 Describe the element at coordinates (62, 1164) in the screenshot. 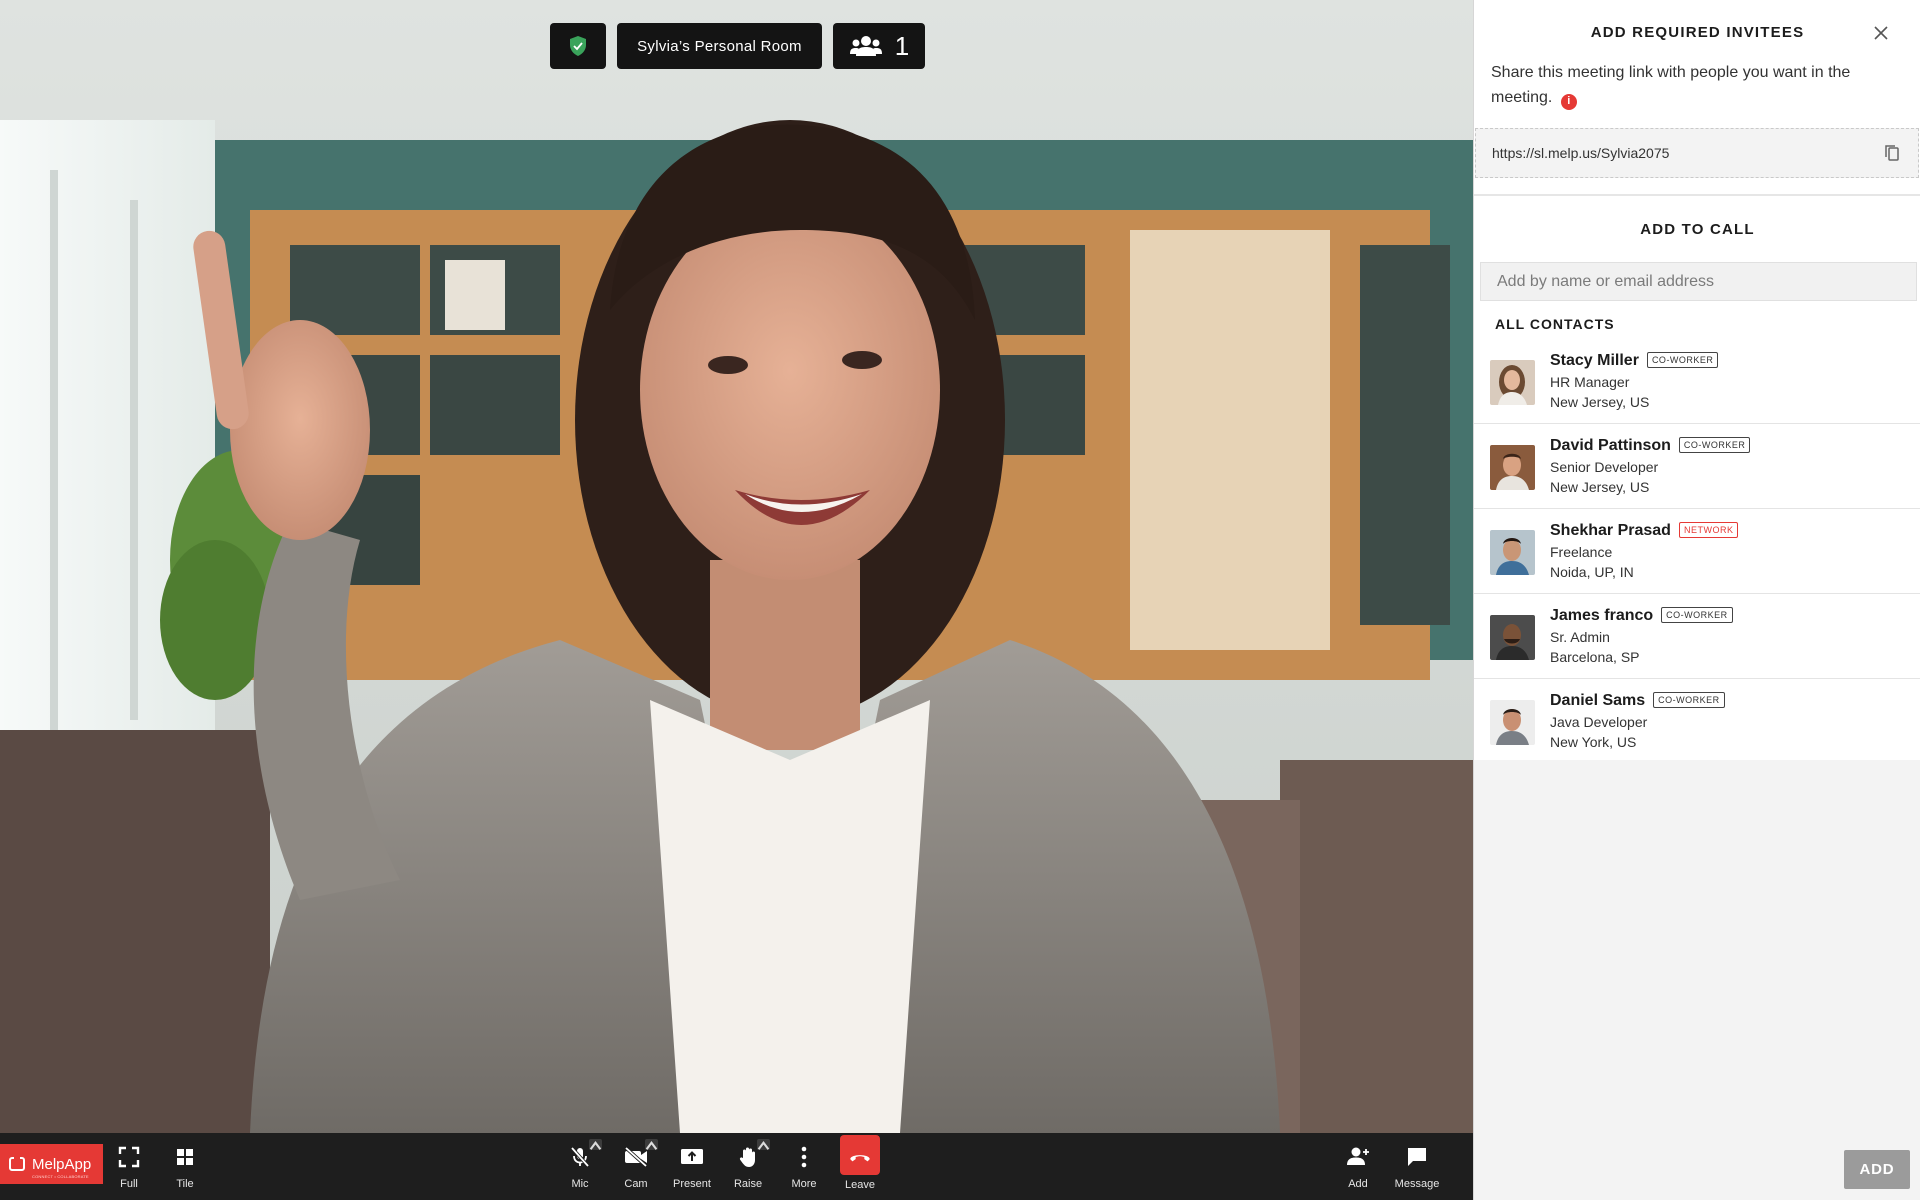

I see `brand-name: MelpApp` at that location.